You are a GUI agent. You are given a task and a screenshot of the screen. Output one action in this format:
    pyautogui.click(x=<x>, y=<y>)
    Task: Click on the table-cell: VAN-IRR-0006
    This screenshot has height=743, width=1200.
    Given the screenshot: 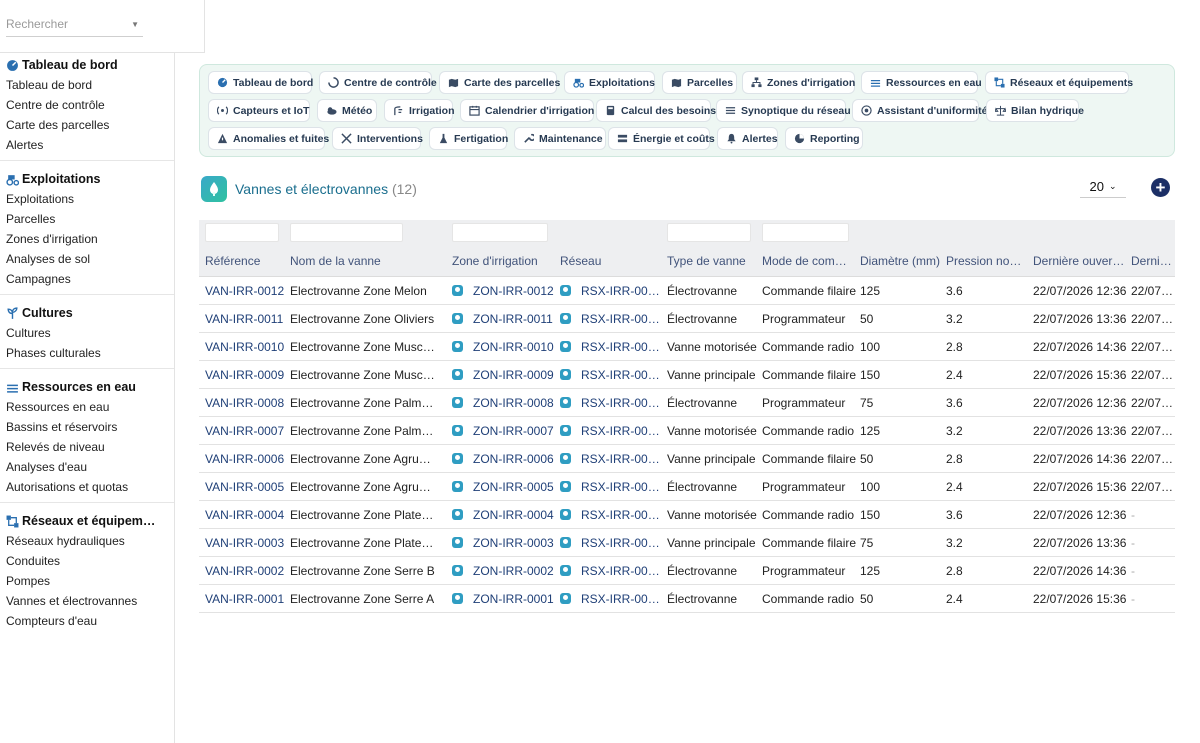 What is the action you would take?
    pyautogui.click(x=245, y=459)
    